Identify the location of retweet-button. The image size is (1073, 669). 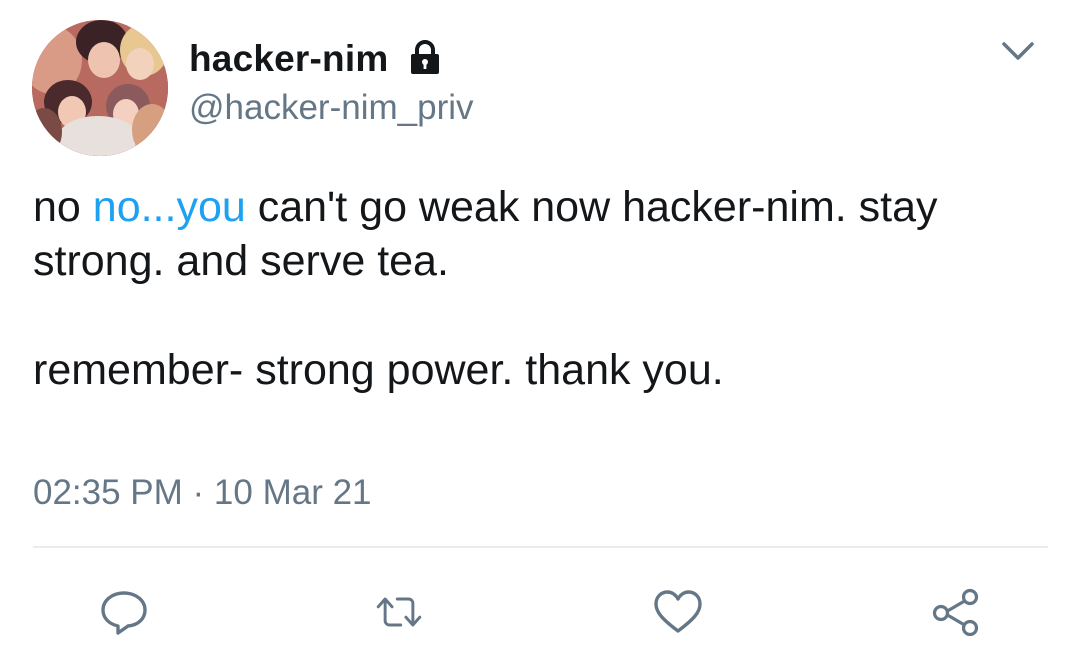
(399, 612).